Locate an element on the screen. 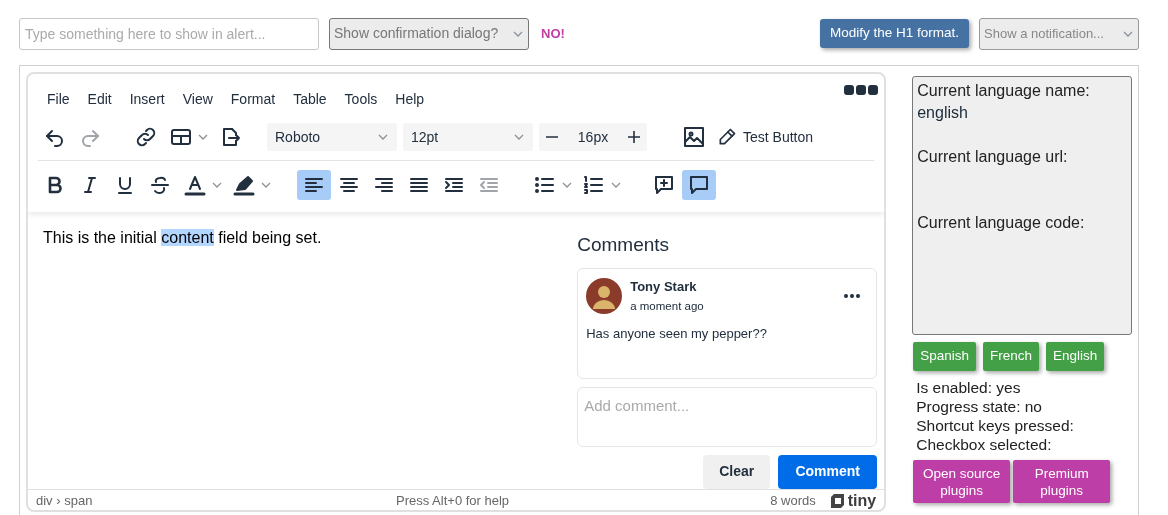 The width and height of the screenshot is (1168, 515). font-size-stepper: 16px is located at coordinates (593, 137).